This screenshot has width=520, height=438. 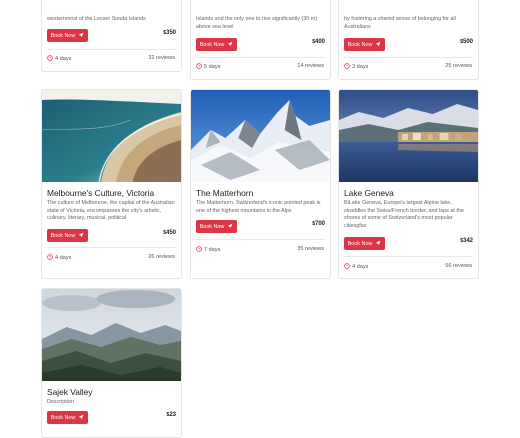 What do you see at coordinates (161, 257) in the screenshot?
I see `card-reviews: 26 reviews` at bounding box center [161, 257].